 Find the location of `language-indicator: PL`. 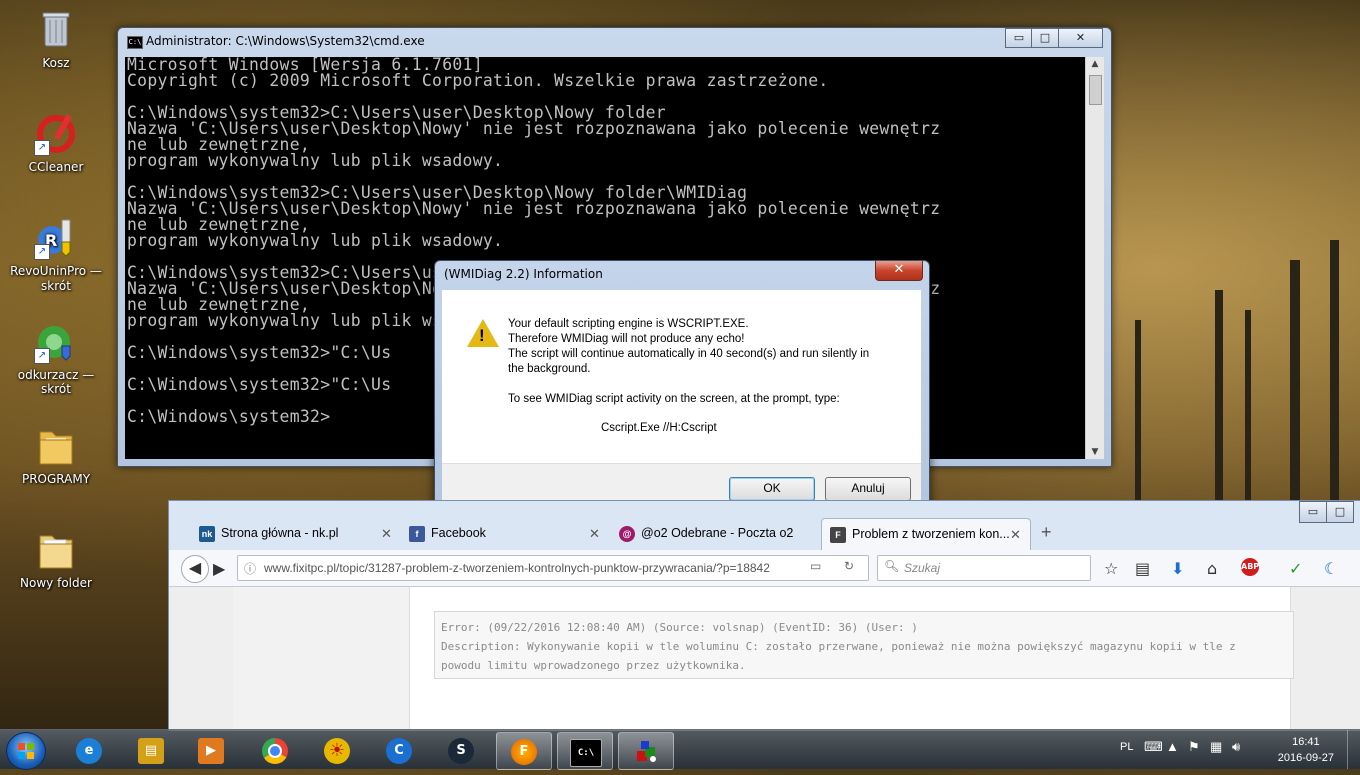

language-indicator: PL is located at coordinates (1126, 747).